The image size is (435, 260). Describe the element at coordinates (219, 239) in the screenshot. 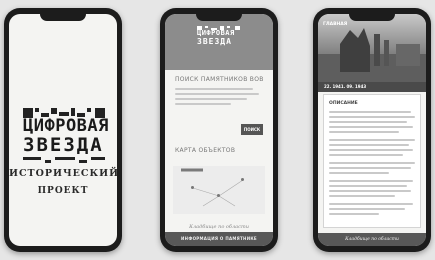

I see `monument-info-button: ИНФОРМАЦИЯ О ПАМЯТНИКЕ` at that location.